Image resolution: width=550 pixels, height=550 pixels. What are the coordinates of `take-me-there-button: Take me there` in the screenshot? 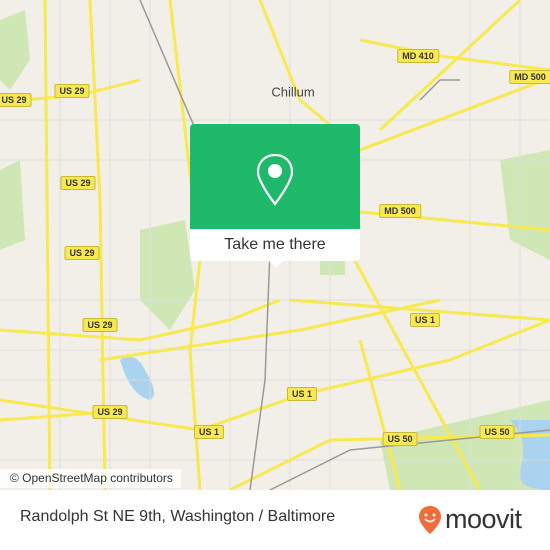 It's located at (275, 245).